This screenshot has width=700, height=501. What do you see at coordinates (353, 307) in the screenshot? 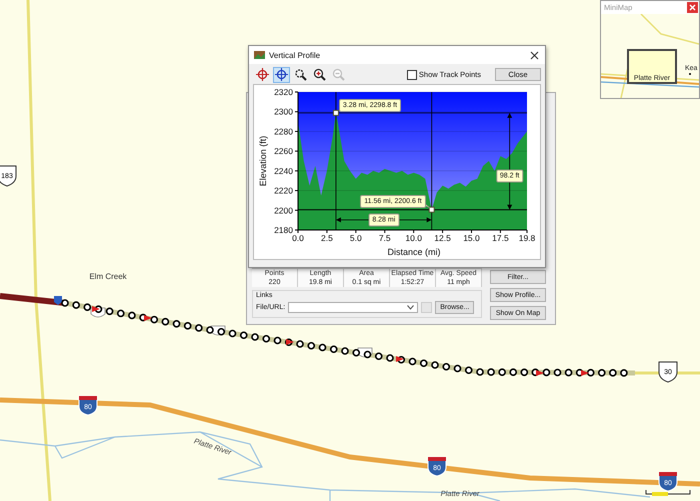
I see `file-url-field` at bounding box center [353, 307].